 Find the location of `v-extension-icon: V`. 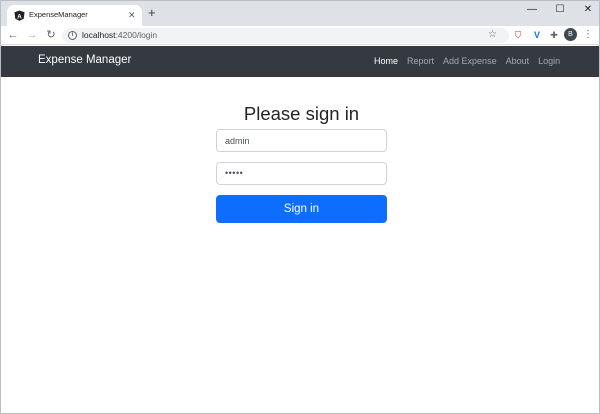

v-extension-icon: V is located at coordinates (537, 35).